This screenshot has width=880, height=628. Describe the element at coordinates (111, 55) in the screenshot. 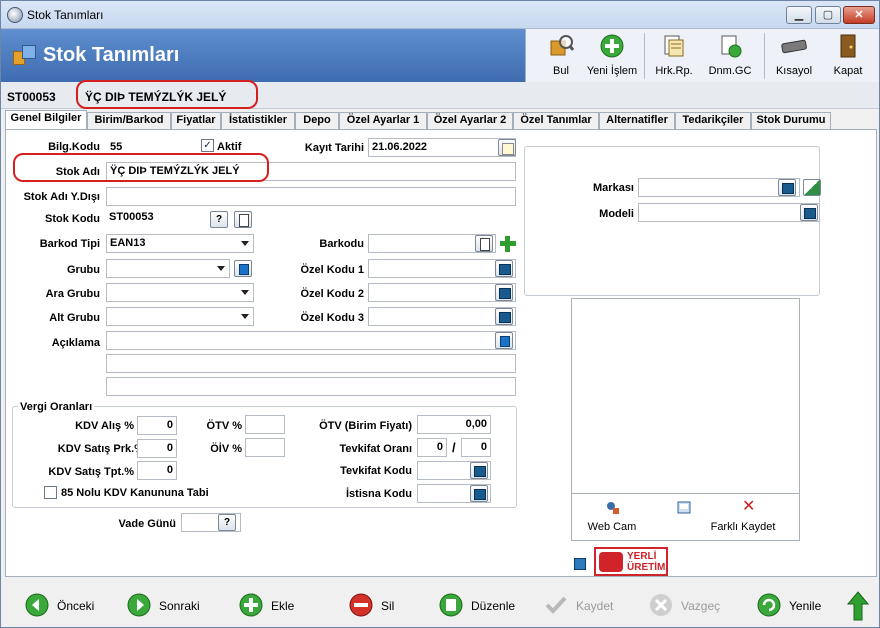

I see `page-title: Stok Tanımları` at that location.